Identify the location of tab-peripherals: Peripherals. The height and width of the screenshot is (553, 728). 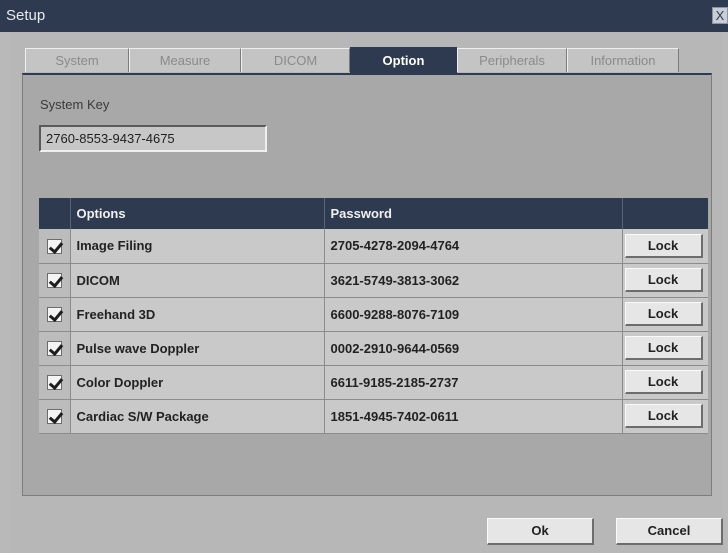
(512, 60).